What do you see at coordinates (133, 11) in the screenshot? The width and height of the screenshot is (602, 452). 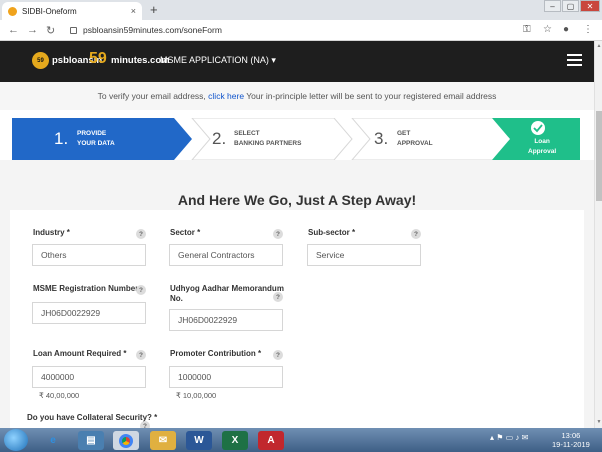 I see `tab-close-icon: ×` at bounding box center [133, 11].